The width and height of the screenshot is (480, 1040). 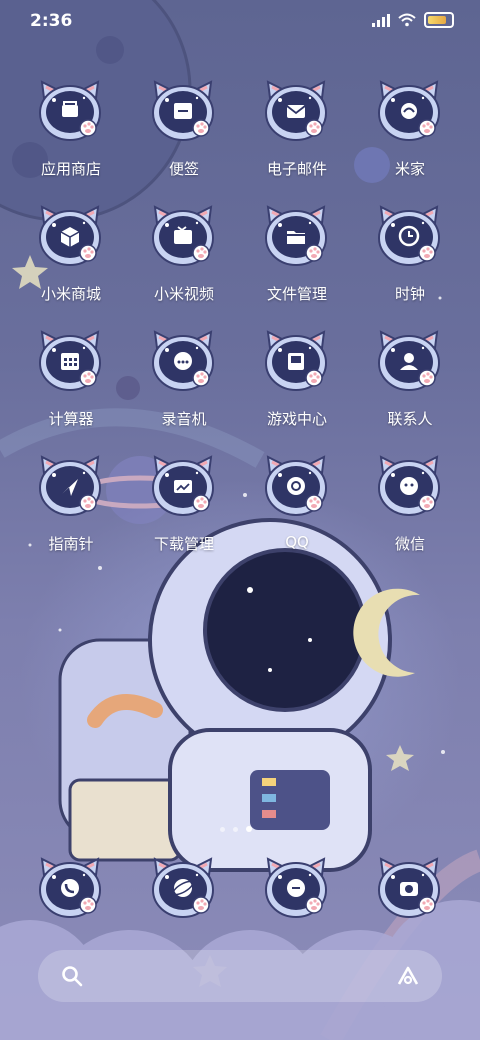 I want to click on app-clock: 时钟, so click(x=410, y=265).